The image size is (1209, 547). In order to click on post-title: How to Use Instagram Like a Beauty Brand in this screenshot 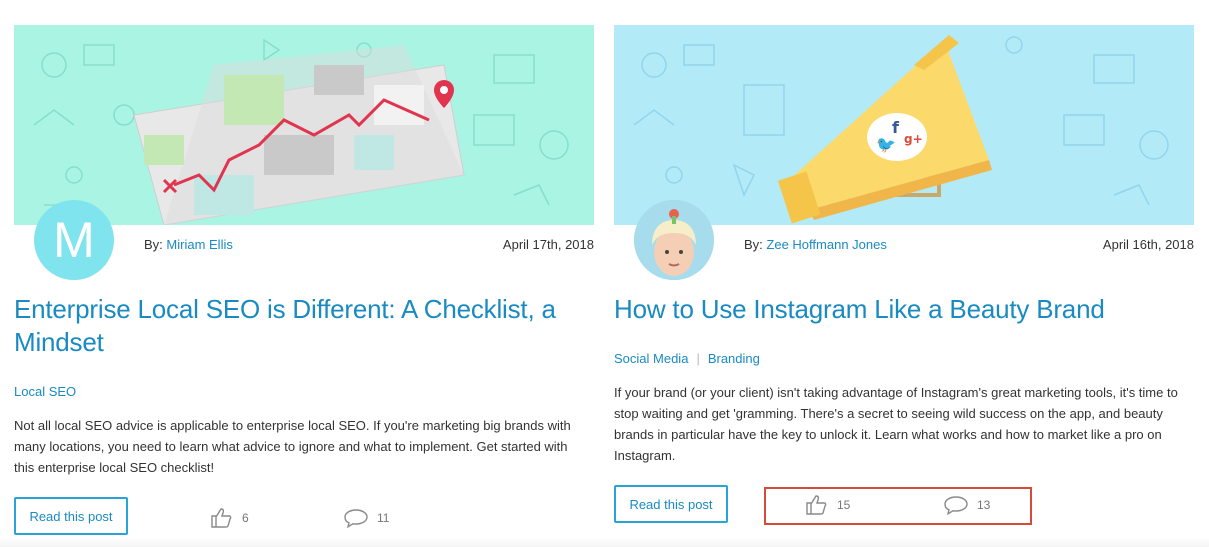, I will do `click(904, 309)`.